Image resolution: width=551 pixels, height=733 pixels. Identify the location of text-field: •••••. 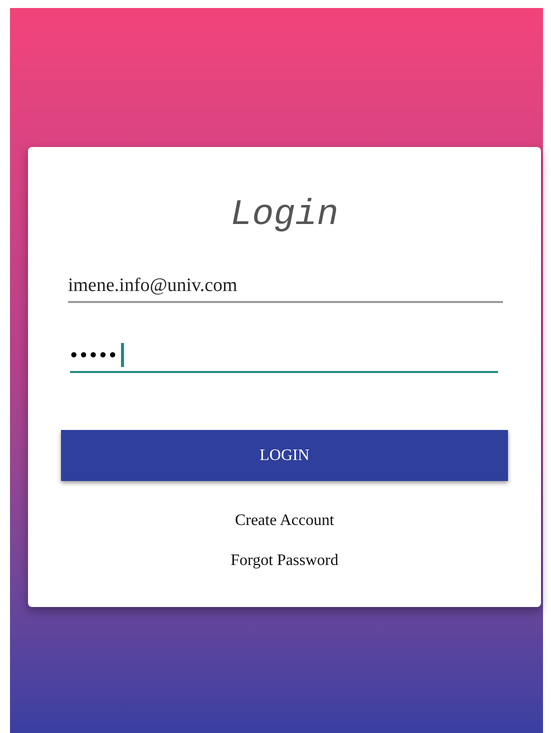
(284, 356).